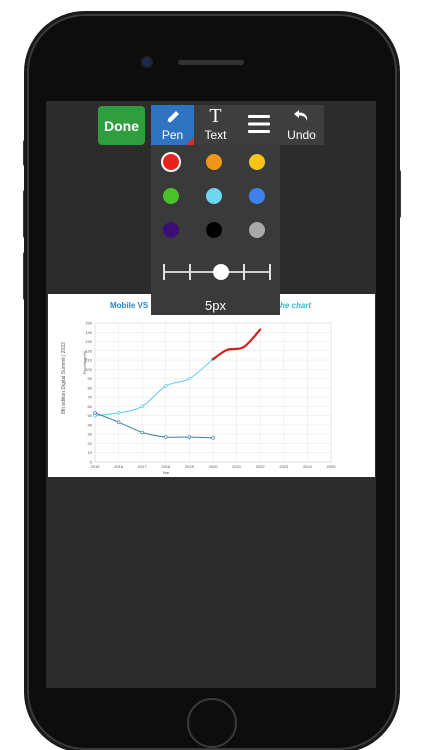 This screenshot has height=750, width=422. What do you see at coordinates (90, 406) in the screenshot?
I see `y-tick-label: 60` at bounding box center [90, 406].